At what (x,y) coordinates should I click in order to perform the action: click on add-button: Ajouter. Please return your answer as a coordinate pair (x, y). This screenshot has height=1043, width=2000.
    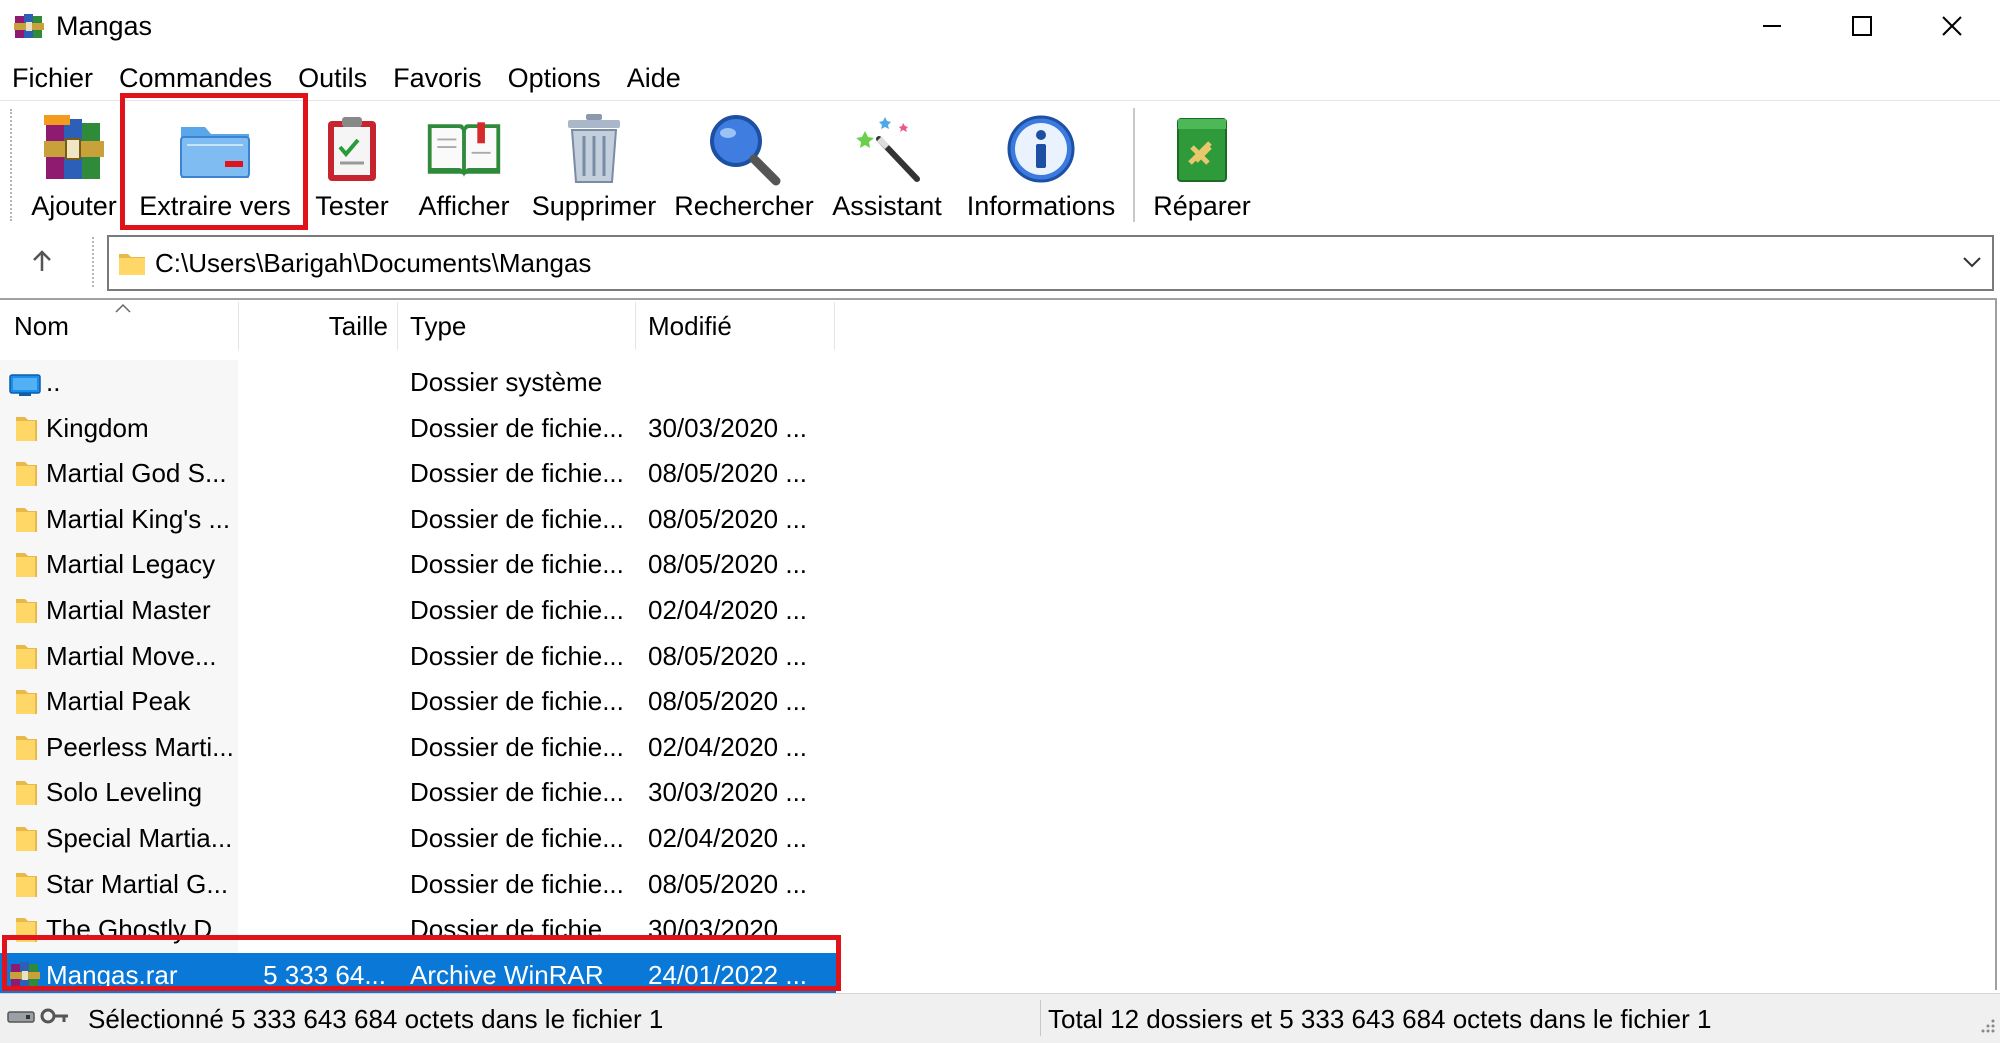
    Looking at the image, I should click on (74, 164).